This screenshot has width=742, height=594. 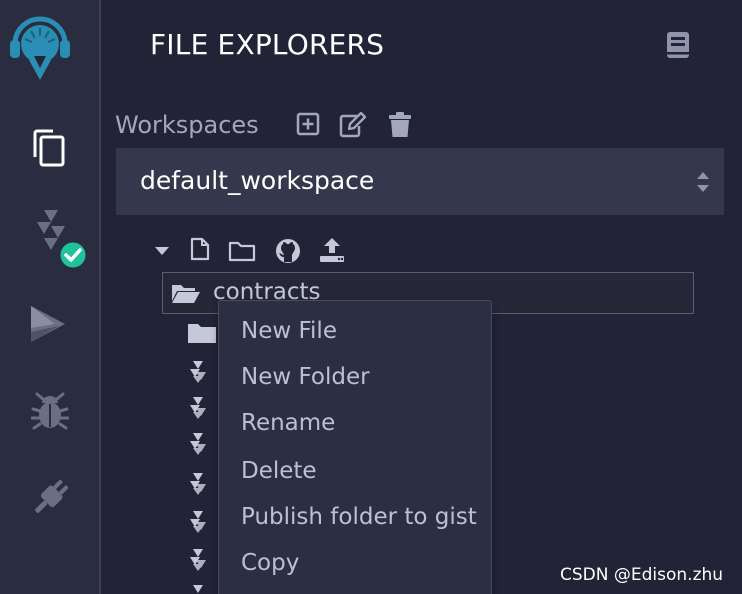 What do you see at coordinates (52, 148) in the screenshot?
I see `files-icon` at bounding box center [52, 148].